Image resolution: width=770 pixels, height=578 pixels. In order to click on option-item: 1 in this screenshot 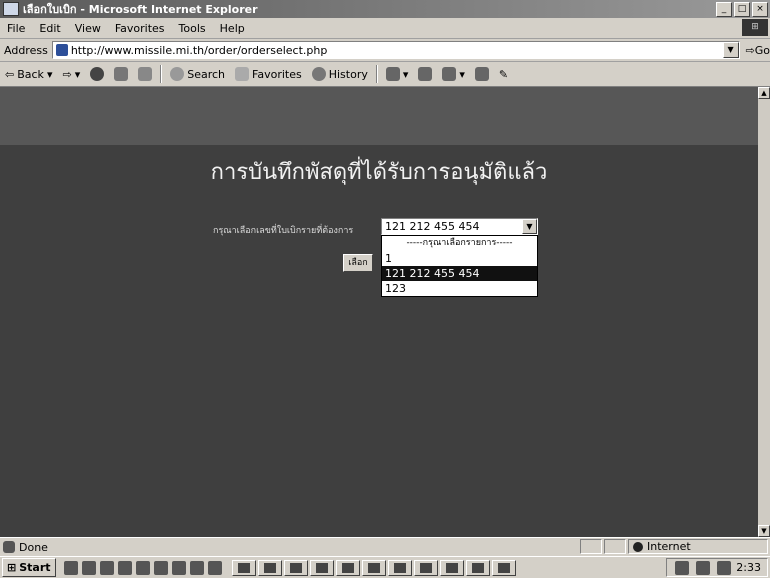, I will do `click(459, 258)`.